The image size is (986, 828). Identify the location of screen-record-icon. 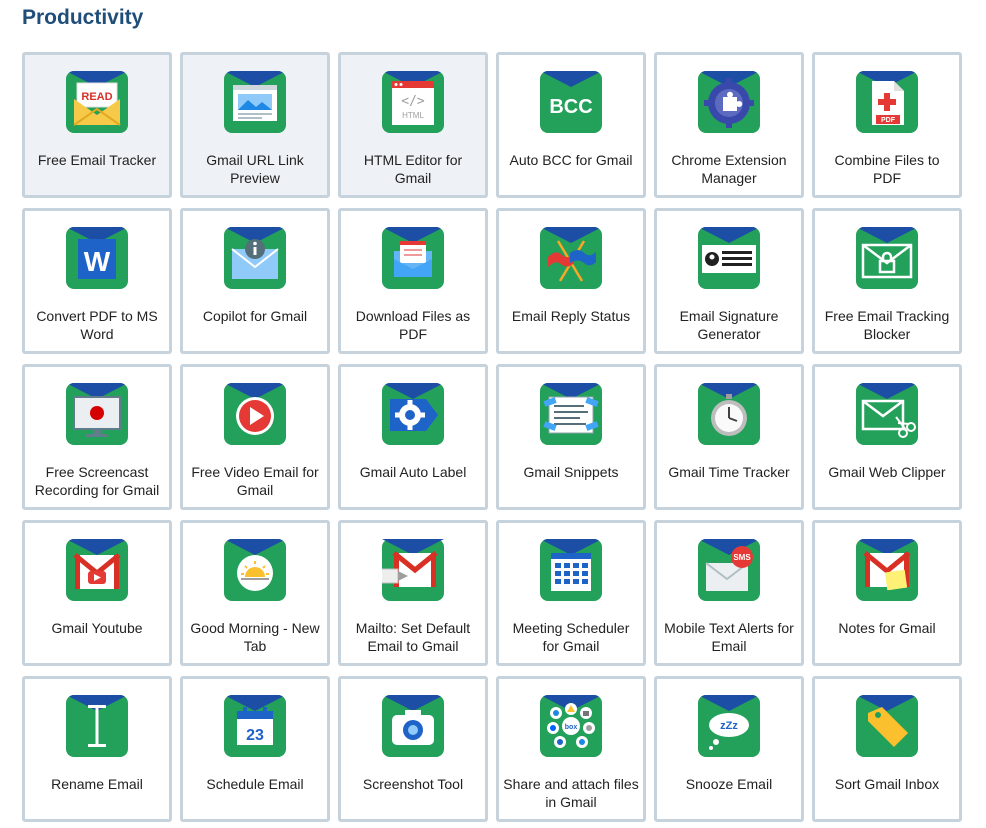
(97, 414).